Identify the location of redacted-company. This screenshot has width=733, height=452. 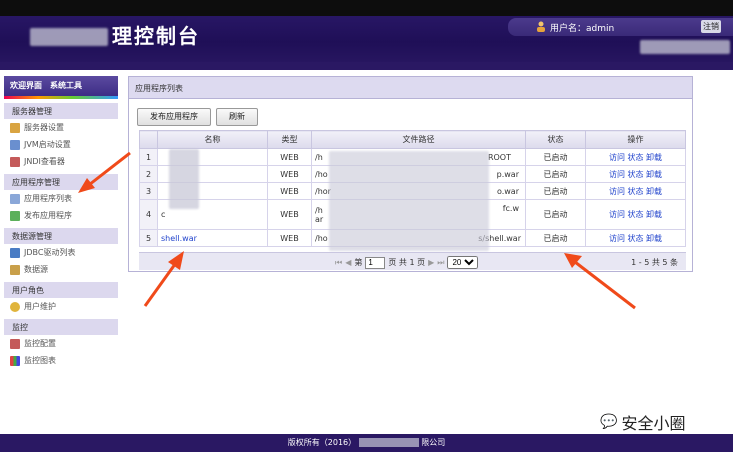
(388, 442).